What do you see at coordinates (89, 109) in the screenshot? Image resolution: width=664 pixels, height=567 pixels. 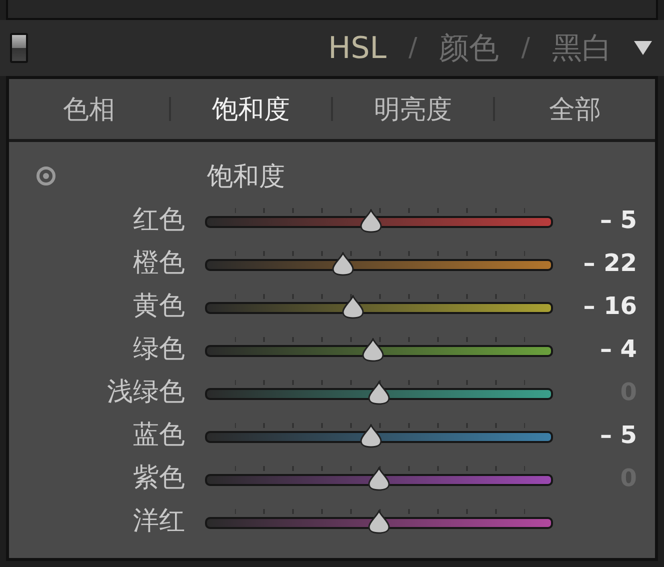 I see `tab: 色相` at bounding box center [89, 109].